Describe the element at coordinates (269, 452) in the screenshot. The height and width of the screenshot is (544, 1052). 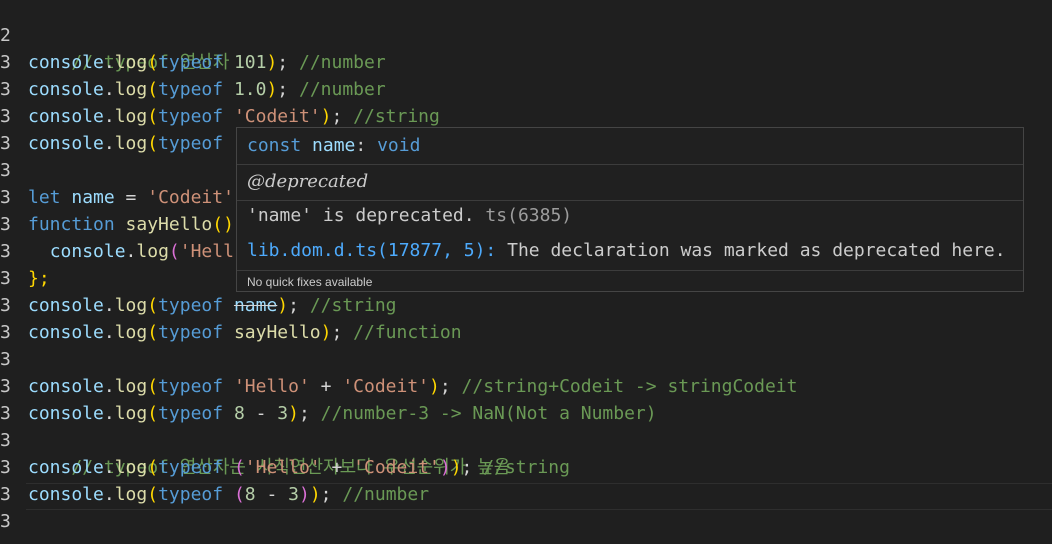
I see `code-line-16: // typeof 연산자는 사칙연산자보다 우선순위가 높음` at that location.